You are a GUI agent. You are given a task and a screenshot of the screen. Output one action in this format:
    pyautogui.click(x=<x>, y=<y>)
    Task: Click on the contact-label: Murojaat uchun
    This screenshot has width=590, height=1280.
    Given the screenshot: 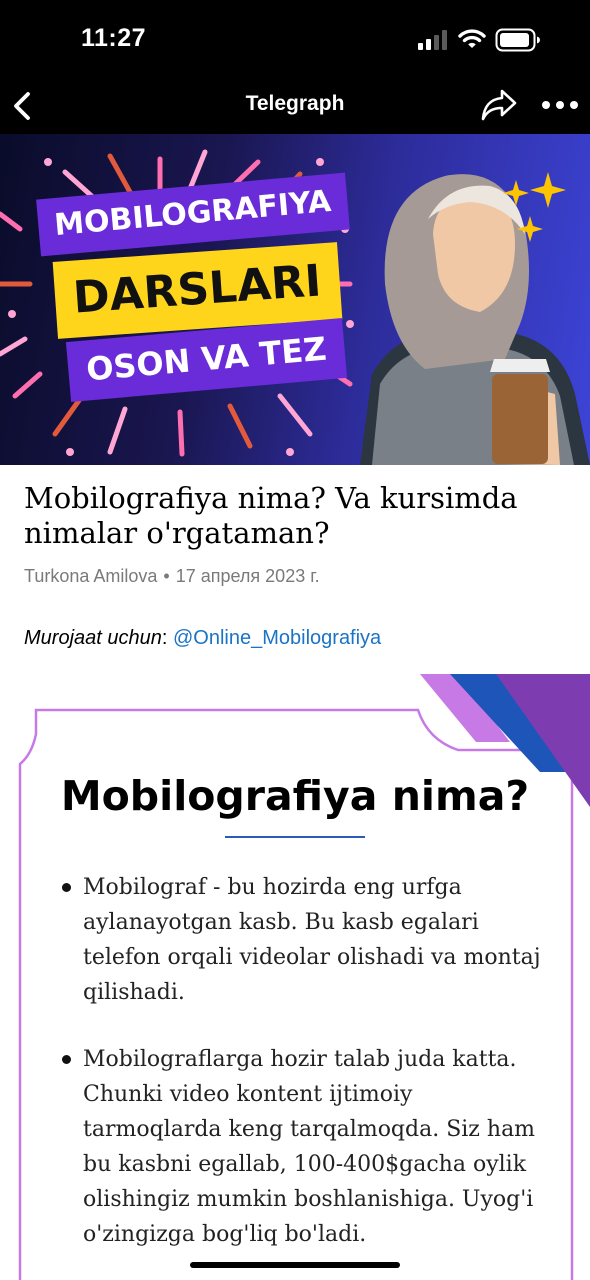 What is the action you would take?
    pyautogui.click(x=93, y=638)
    